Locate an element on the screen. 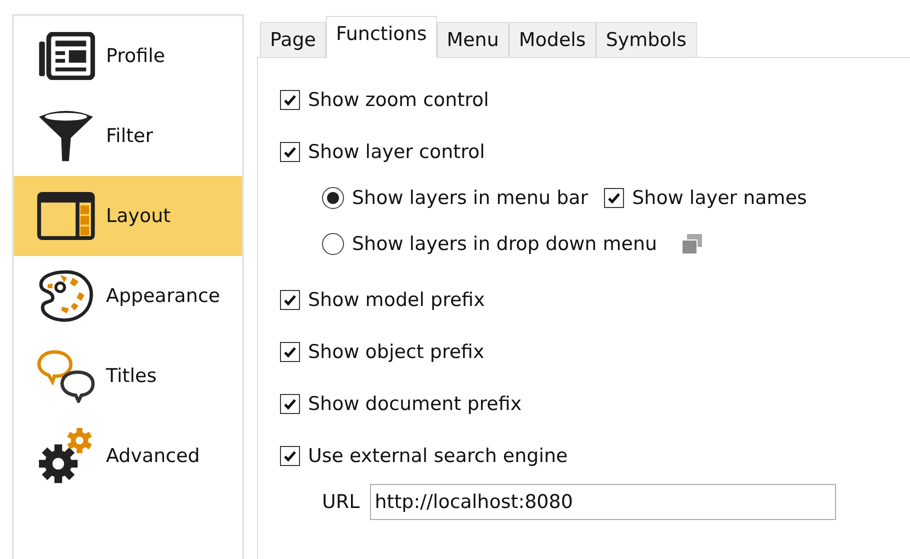  layout-icon is located at coordinates (66, 216).